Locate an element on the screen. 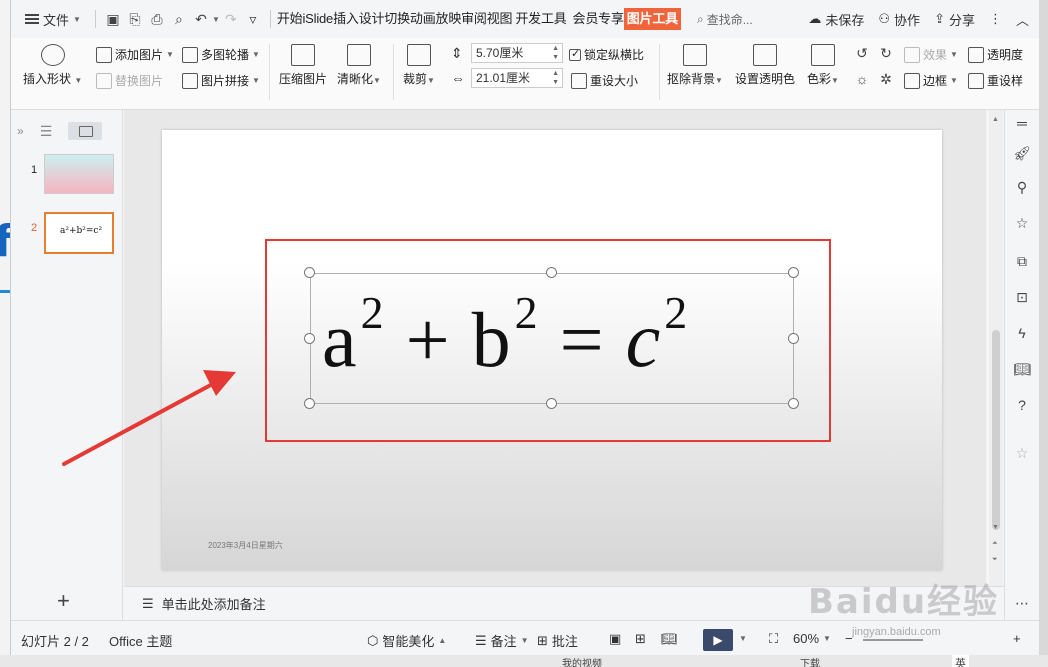  export-pdf-icon: ⎘ is located at coordinates (135, 19).